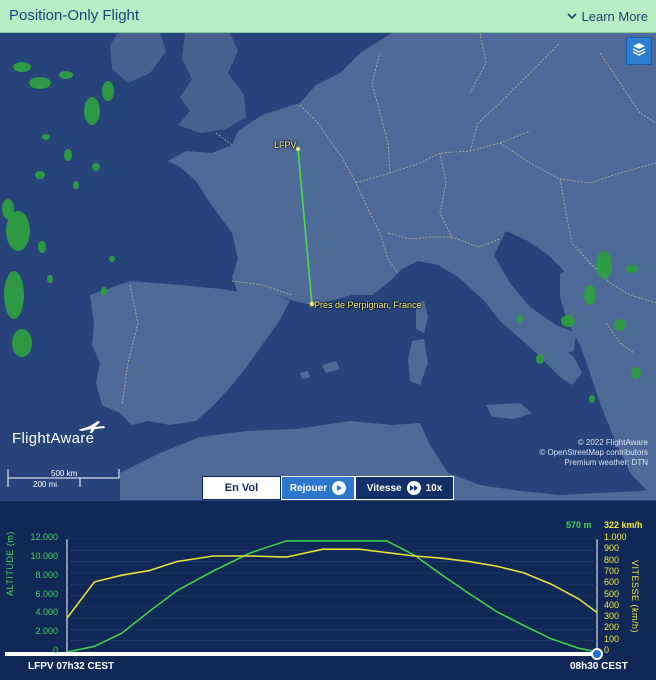 Image resolution: width=656 pixels, height=680 pixels. I want to click on speed-tick: 100, so click(612, 638).